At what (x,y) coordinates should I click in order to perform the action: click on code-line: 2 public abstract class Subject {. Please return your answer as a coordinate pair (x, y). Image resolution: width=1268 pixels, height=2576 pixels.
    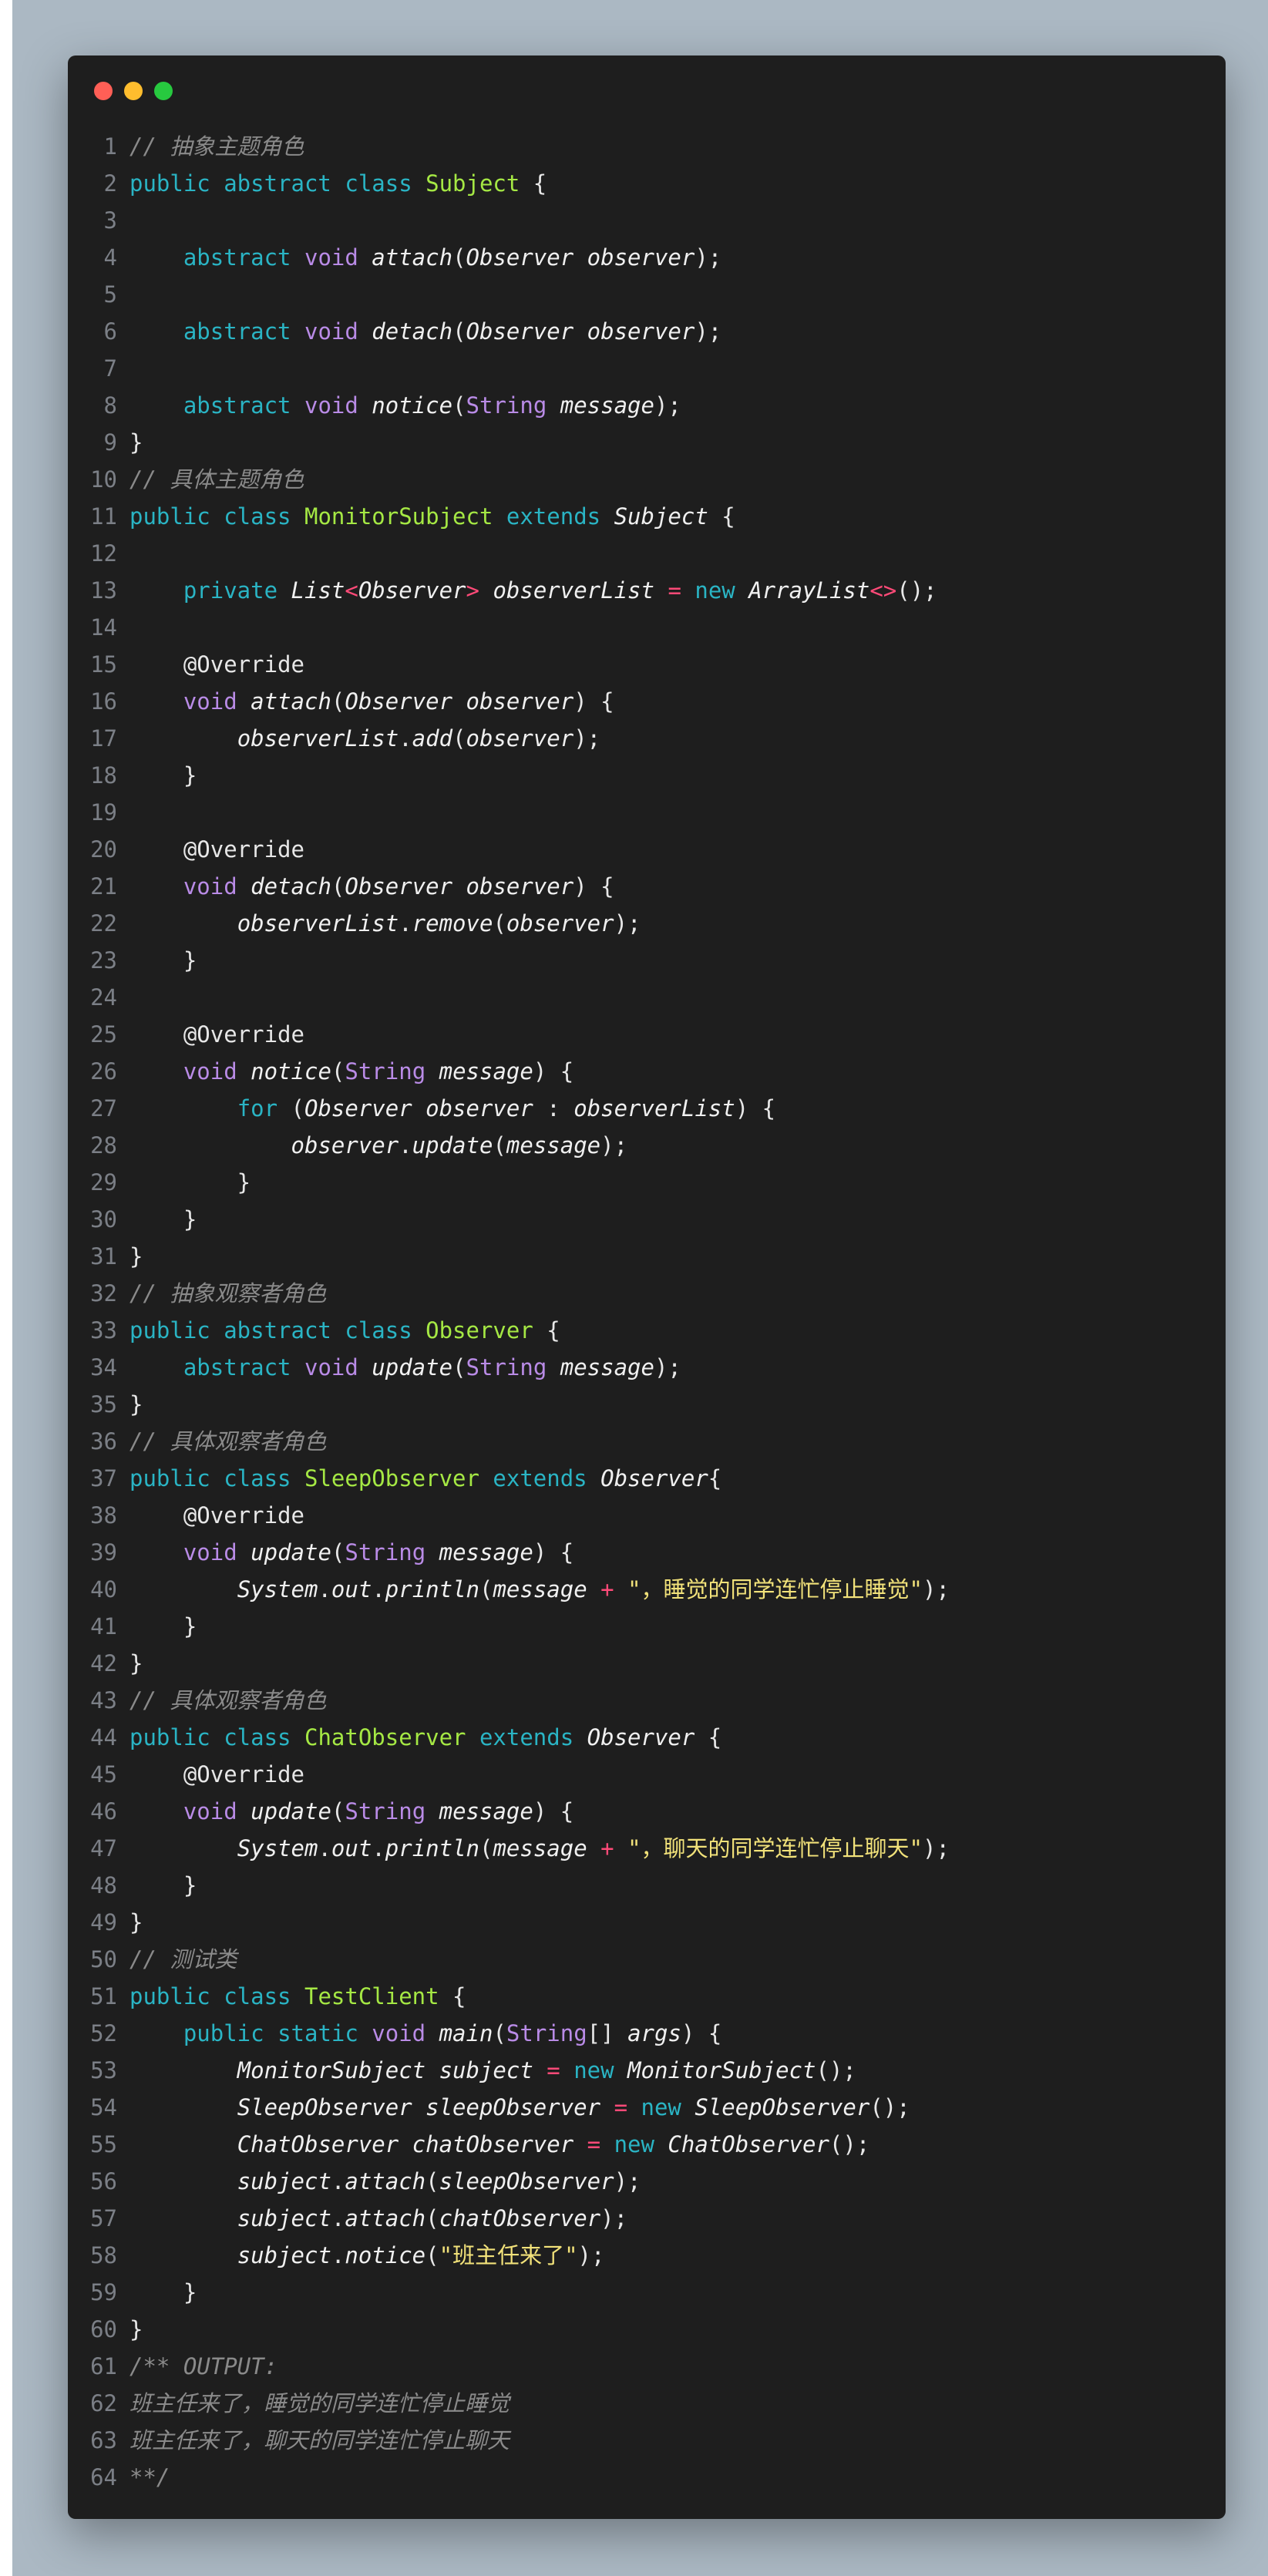
    Looking at the image, I should click on (647, 183).